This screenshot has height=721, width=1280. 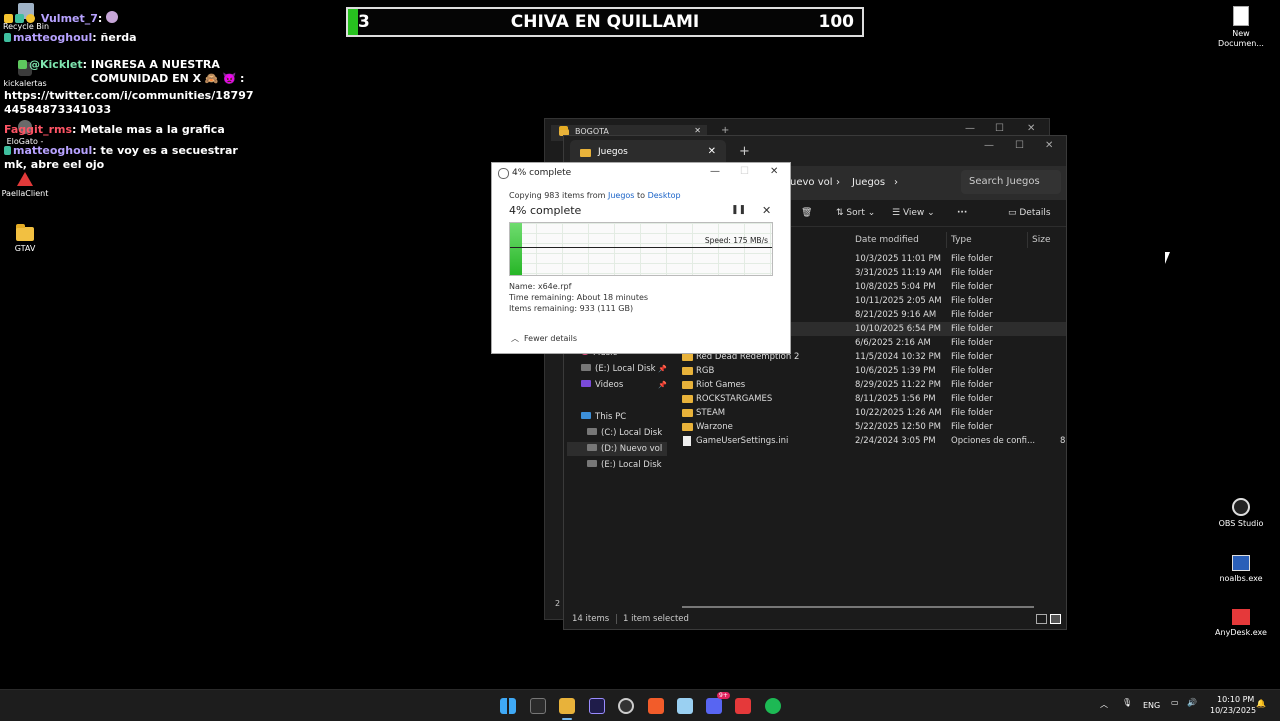 I want to click on delete-icon: 🗑, so click(x=806, y=213).